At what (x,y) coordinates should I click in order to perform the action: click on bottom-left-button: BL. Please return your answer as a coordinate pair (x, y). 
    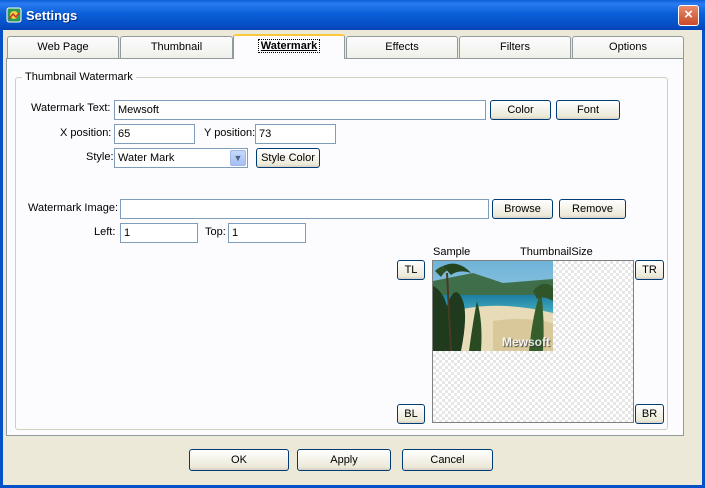
    Looking at the image, I should click on (411, 414).